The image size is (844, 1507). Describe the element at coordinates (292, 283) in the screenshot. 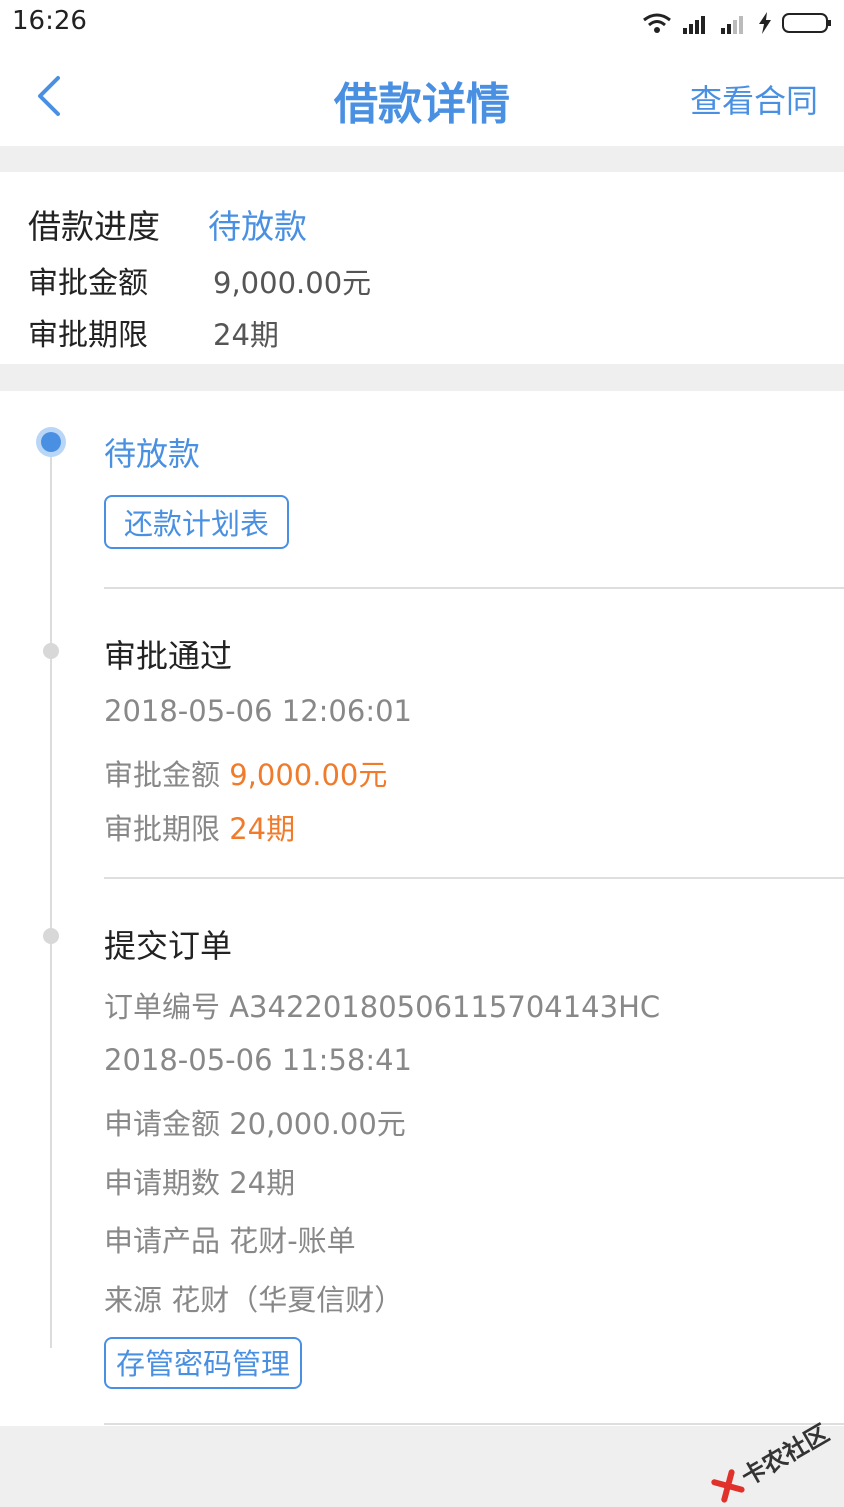

I see `summary-amount-value: 9,000.00元` at that location.